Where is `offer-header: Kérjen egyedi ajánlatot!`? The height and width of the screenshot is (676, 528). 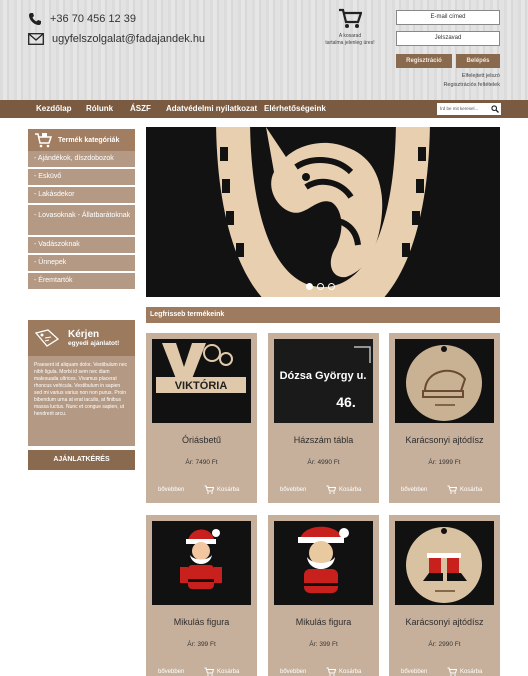
offer-header: Kérjen egyedi ajánlatot! is located at coordinates (81, 338).